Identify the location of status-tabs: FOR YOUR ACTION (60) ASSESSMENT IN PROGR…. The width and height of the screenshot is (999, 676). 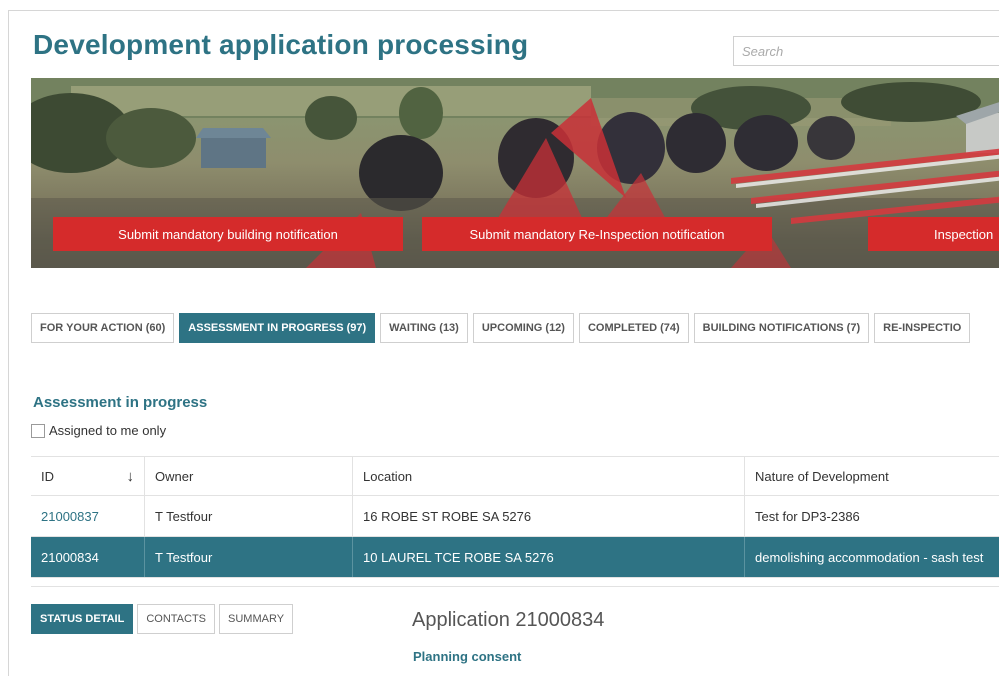
(503, 328).